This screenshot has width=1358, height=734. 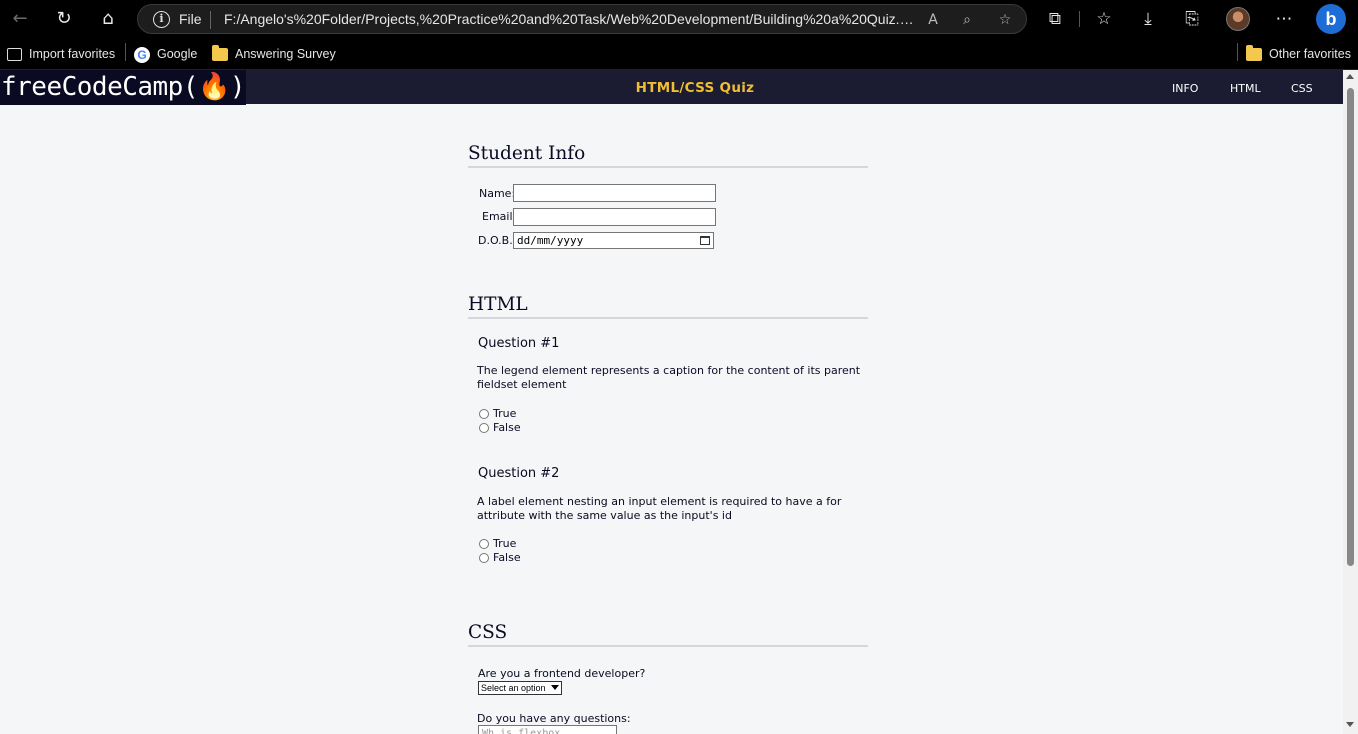 What do you see at coordinates (1331, 19) in the screenshot?
I see `bing-icon: b` at bounding box center [1331, 19].